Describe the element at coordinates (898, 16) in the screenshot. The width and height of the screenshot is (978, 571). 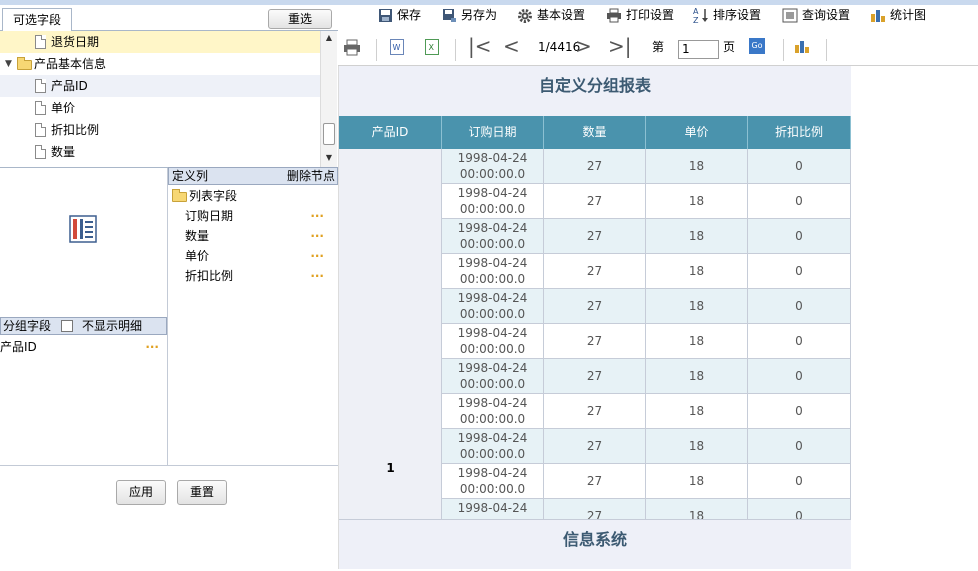
I see `statistics-chart-button: 统计图` at that location.